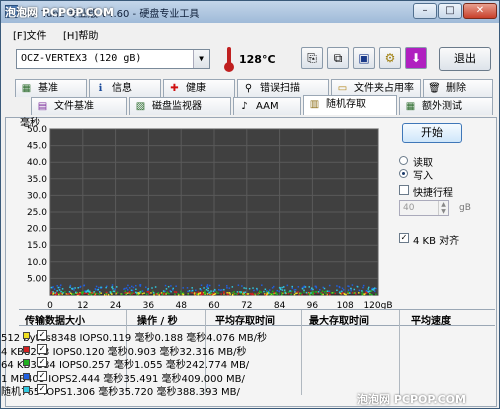 This screenshot has height=409, width=500. What do you see at coordinates (404, 190) in the screenshot?
I see `short-stroke-box` at bounding box center [404, 190].